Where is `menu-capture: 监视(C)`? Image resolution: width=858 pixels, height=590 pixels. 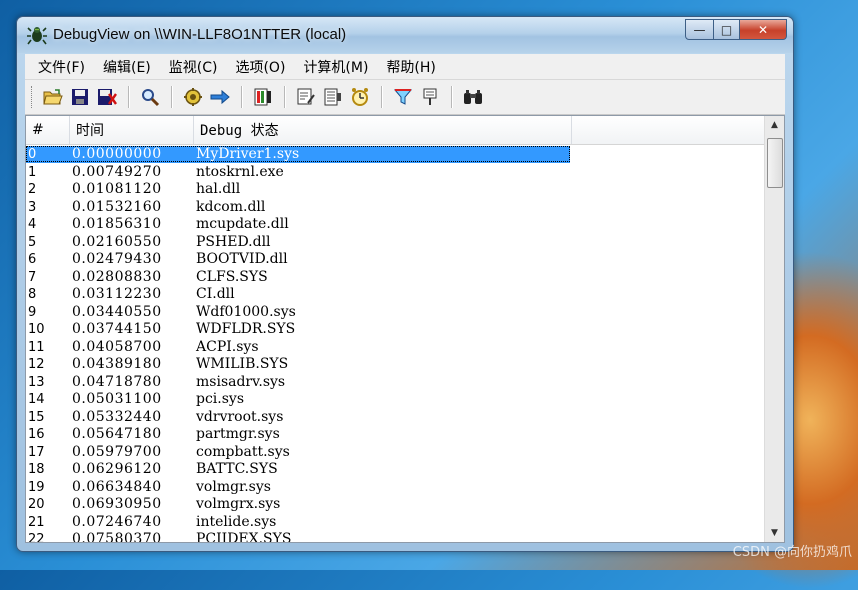 menu-capture: 监视(C) is located at coordinates (193, 67).